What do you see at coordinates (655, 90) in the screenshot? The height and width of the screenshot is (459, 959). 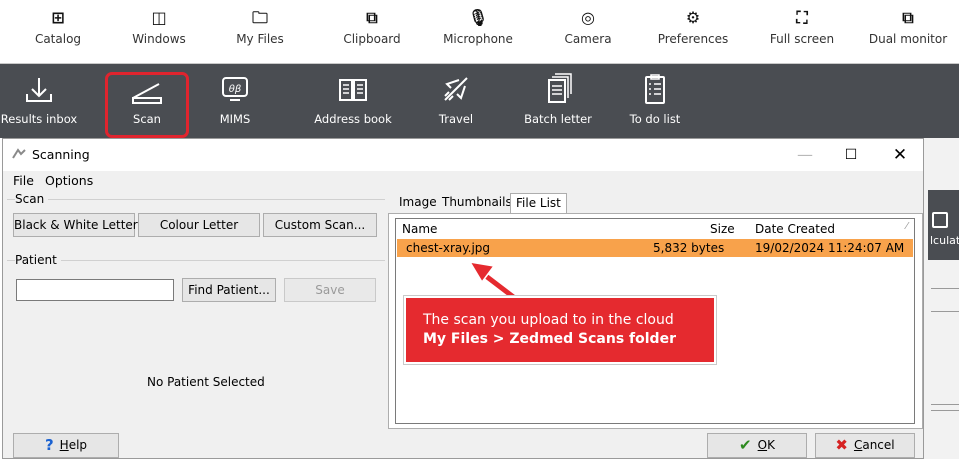 I see `checklist-icon` at bounding box center [655, 90].